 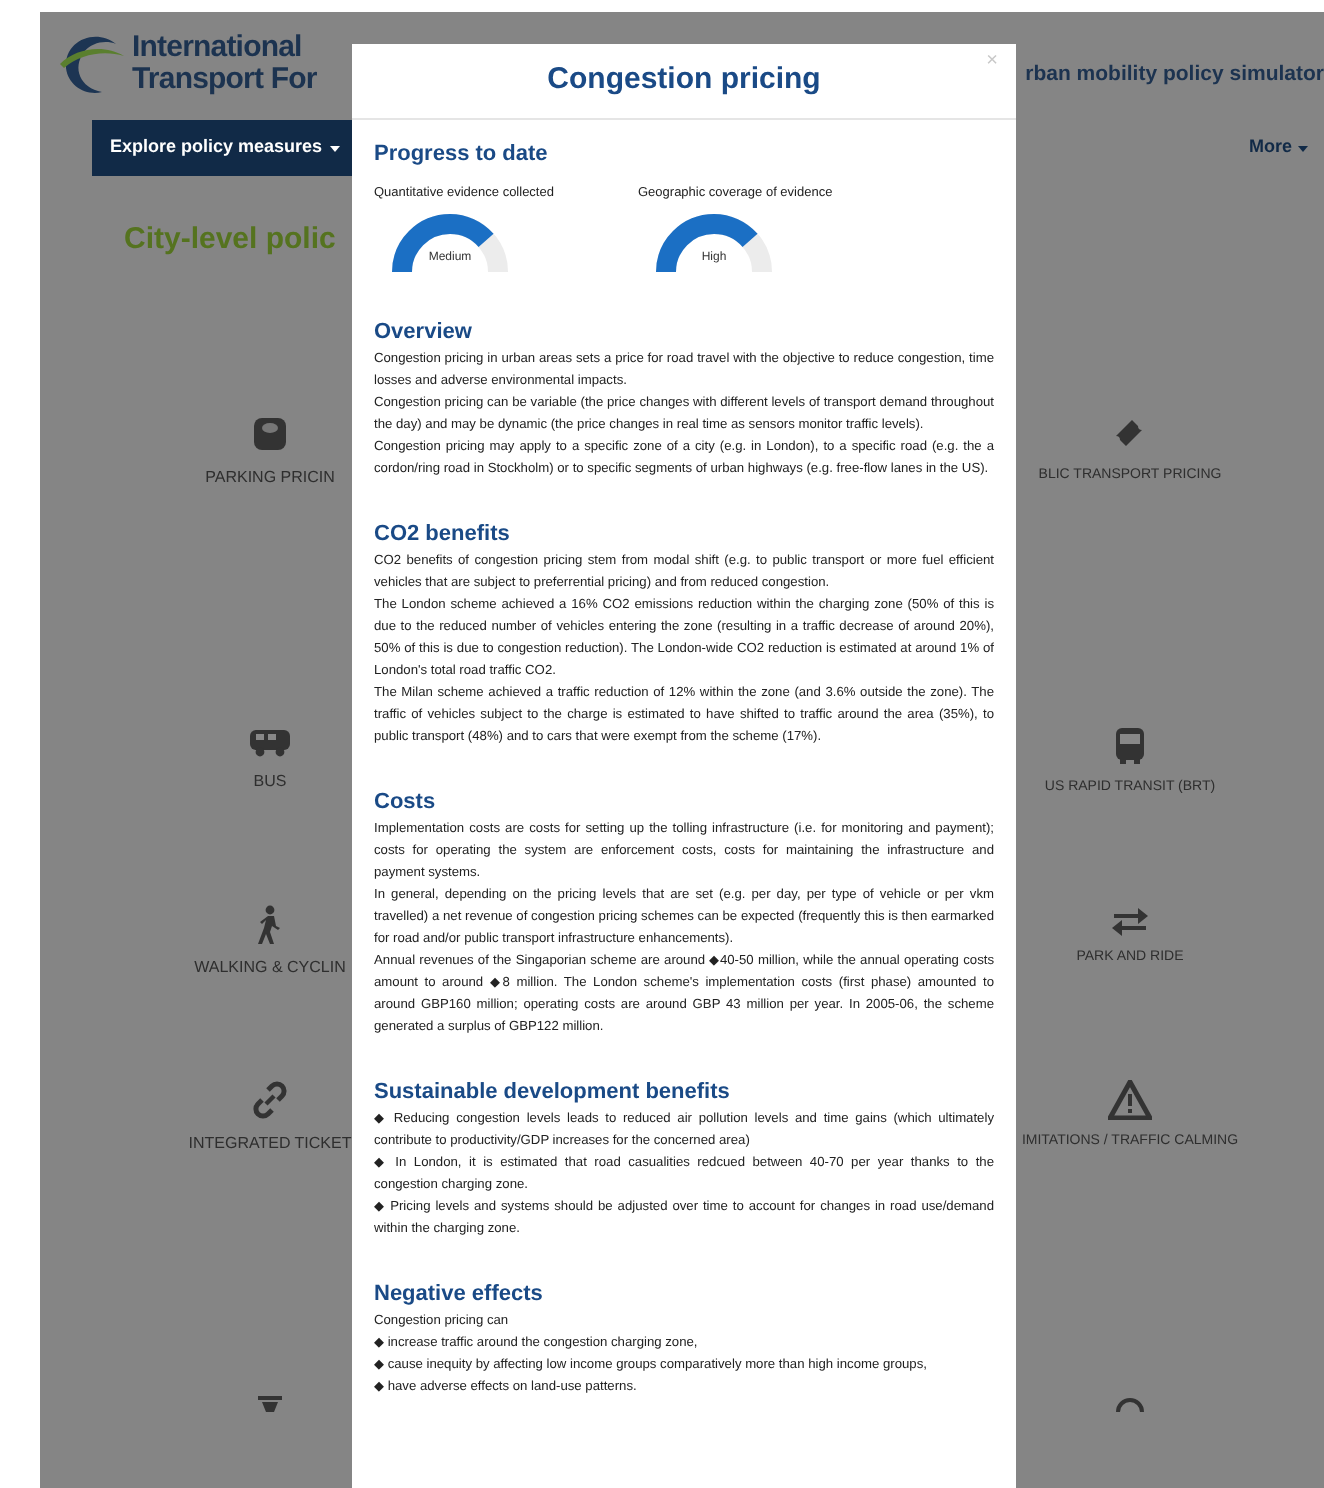 What do you see at coordinates (270, 742) in the screenshot?
I see `bus-icon` at bounding box center [270, 742].